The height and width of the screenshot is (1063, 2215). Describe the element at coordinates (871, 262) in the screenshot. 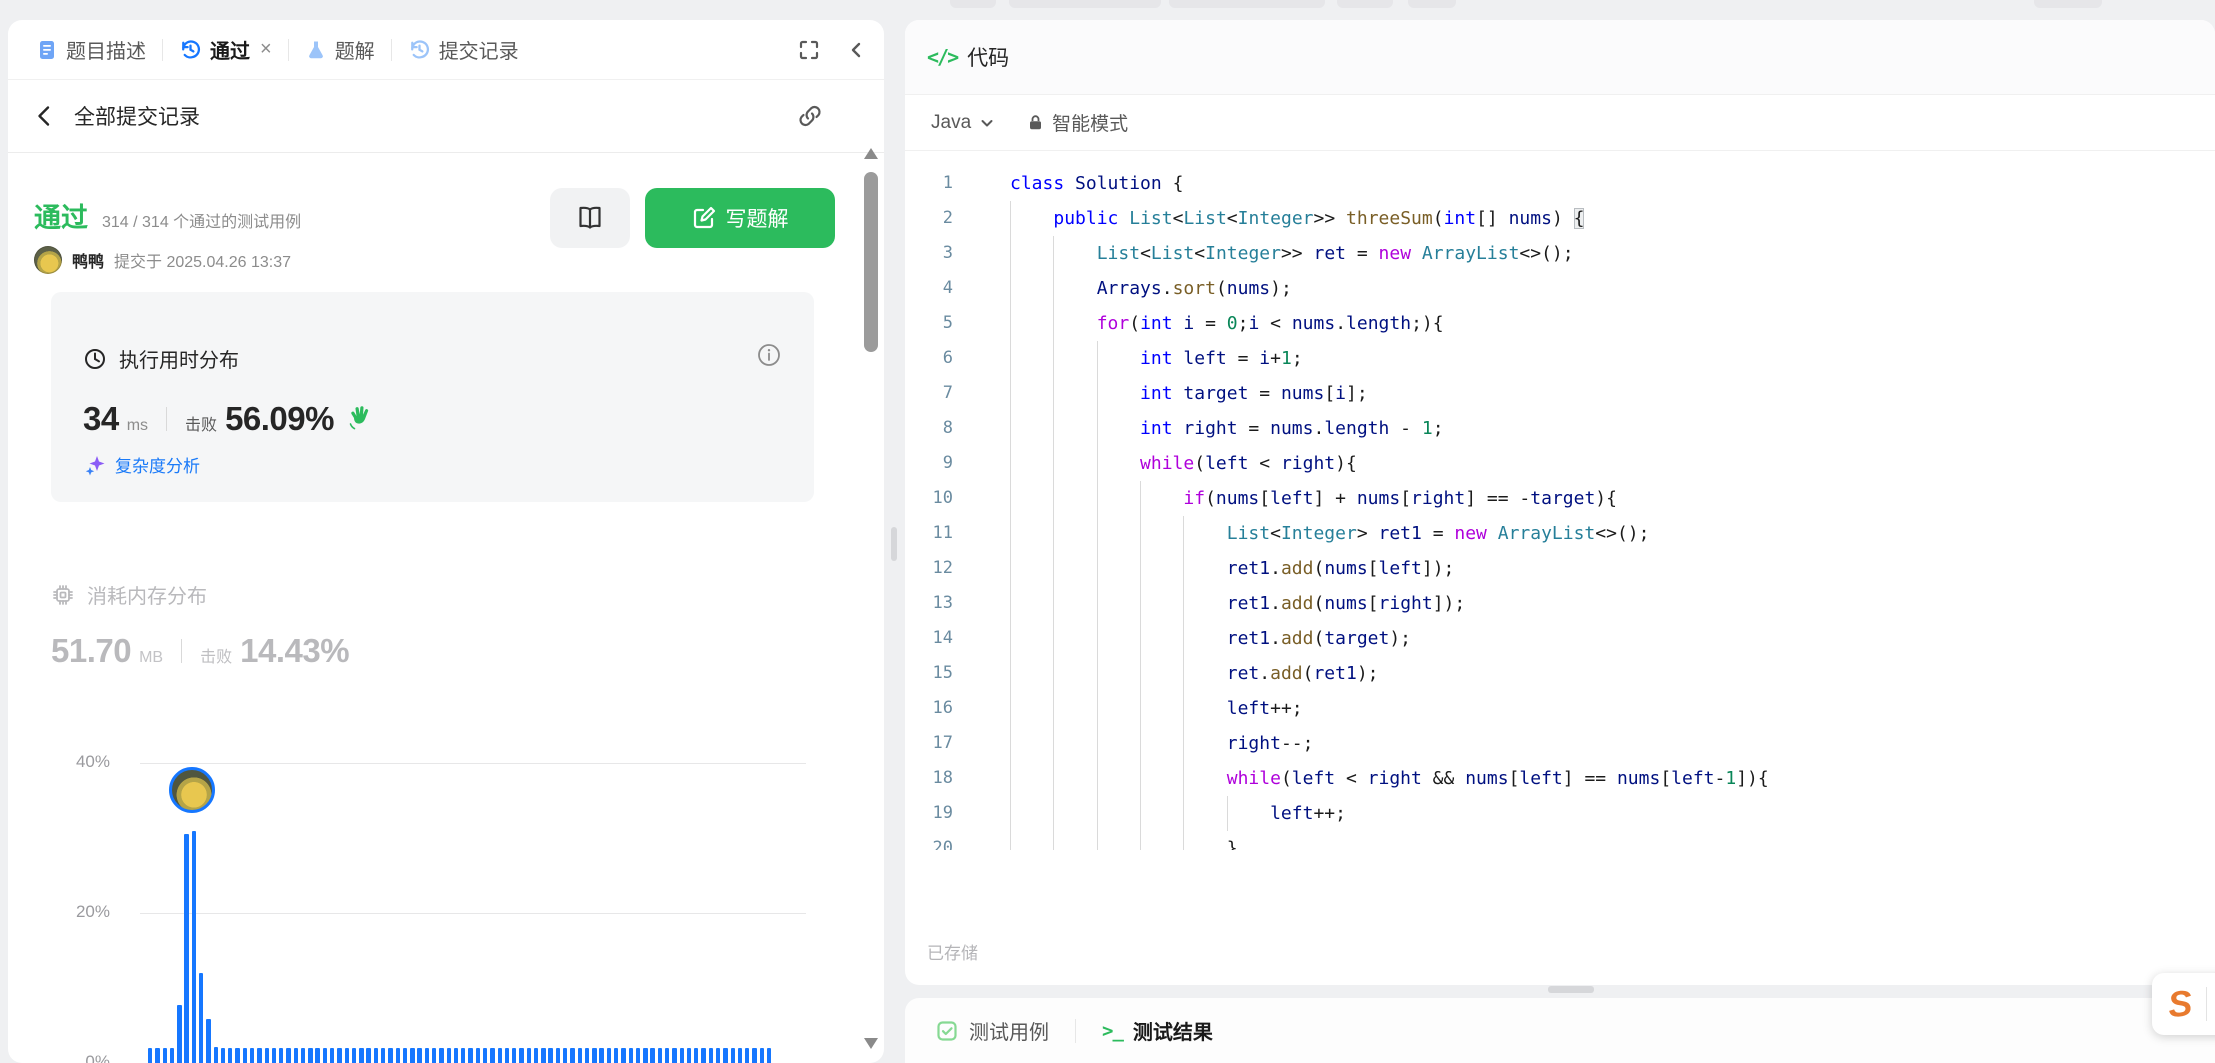

I see `scrollbar-thumb` at that location.